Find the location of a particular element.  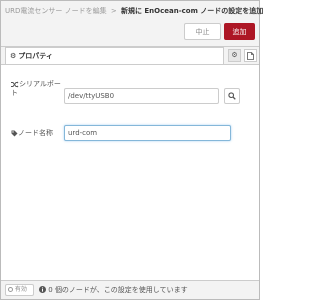

name-label: ノード名称 is located at coordinates (35, 133).